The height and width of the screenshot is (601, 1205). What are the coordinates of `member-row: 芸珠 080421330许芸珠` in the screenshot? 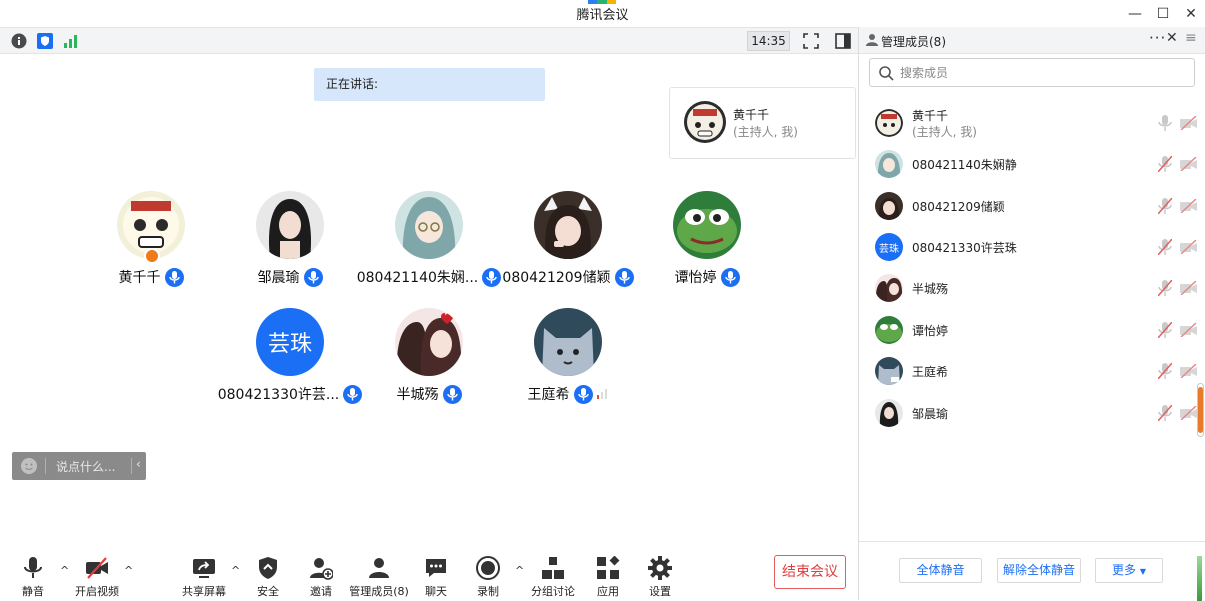 It's located at (1029, 246).